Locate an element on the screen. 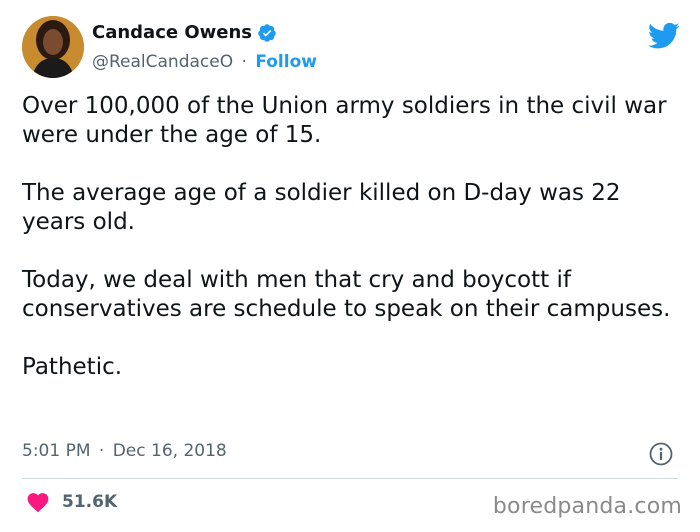 This screenshot has width=700, height=532. name-row: Candace Owens is located at coordinates (184, 32).